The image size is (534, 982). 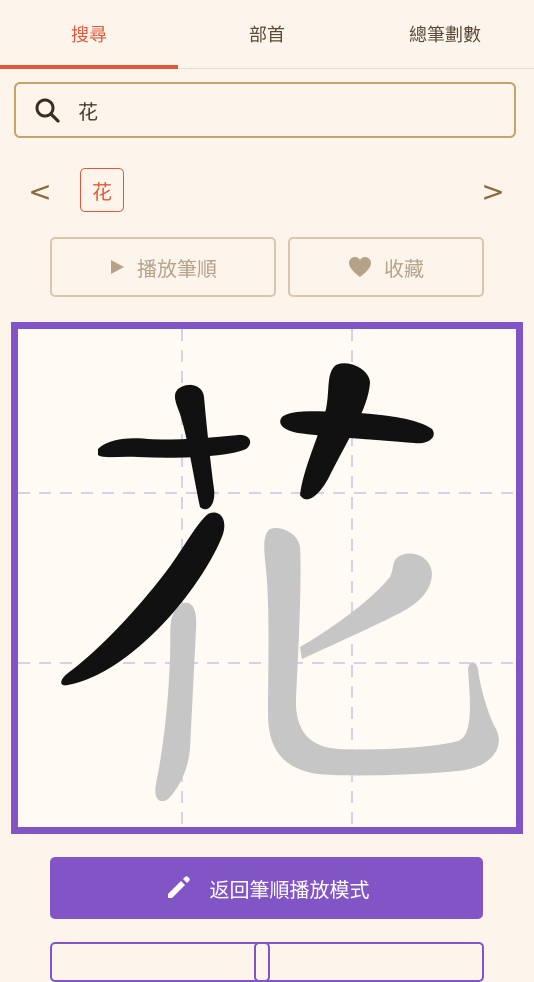 I want to click on pencil-icon, so click(x=178, y=887).